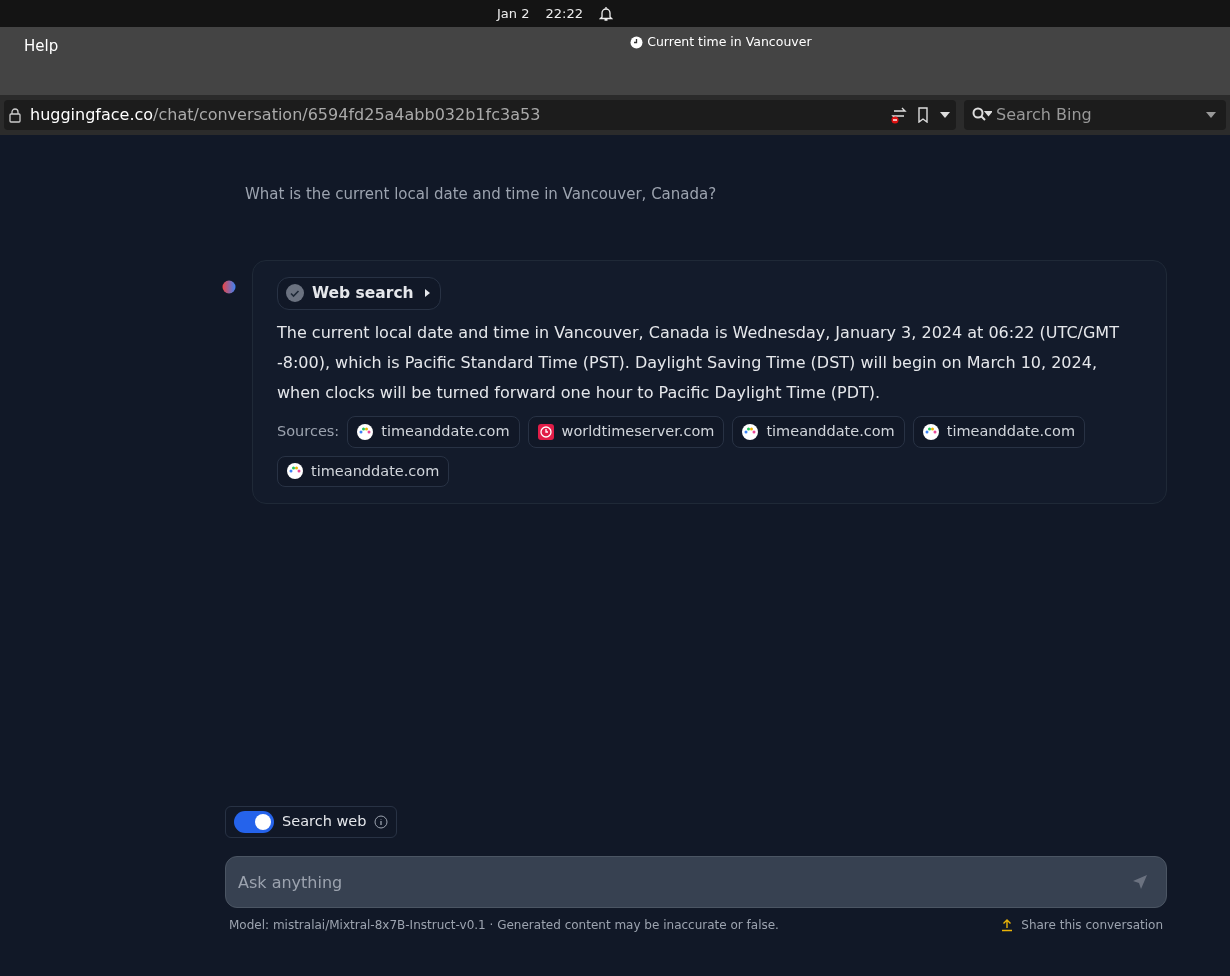 The width and height of the screenshot is (1230, 976). Describe the element at coordinates (698, 362) in the screenshot. I see `answer-text: The current local date and time in Vancouver, Canada is Wednesday, January 3, 2024 at 06:22 (UTC/GMT -8:00), which is Pacific Standard Time (PST). Daylight Saving Time (DST) will begin on March 10, 2024, when clocks will be turned forward one hour to Pacific Daylight Time (PDT).` at that location.